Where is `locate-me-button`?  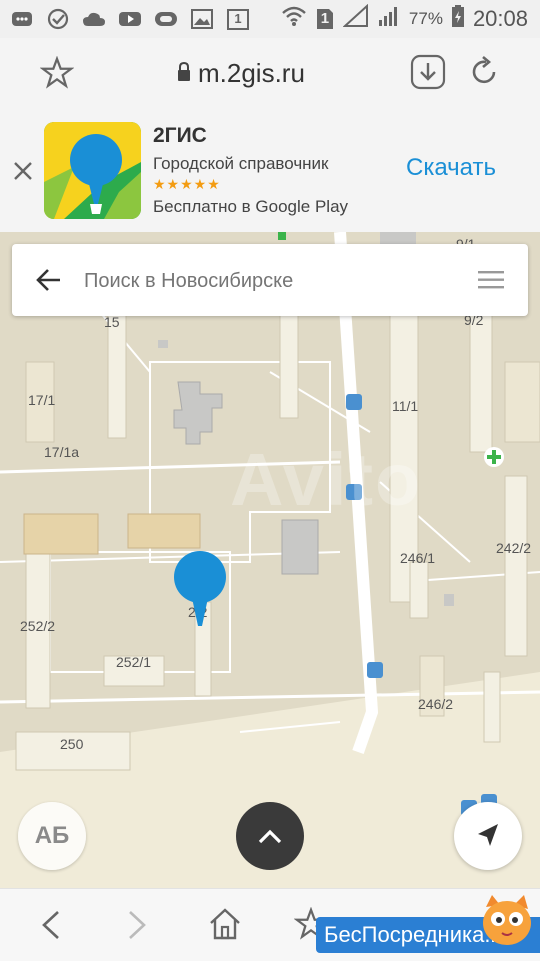
locate-me-button is located at coordinates (488, 836).